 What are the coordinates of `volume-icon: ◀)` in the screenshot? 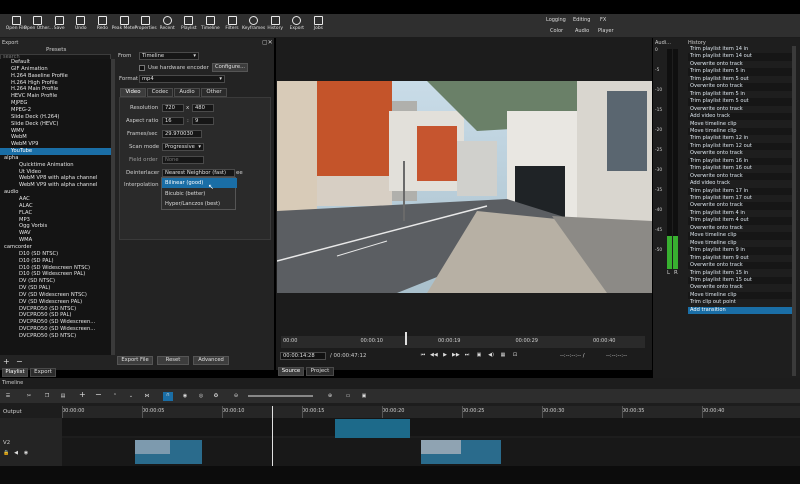 It's located at (491, 355).